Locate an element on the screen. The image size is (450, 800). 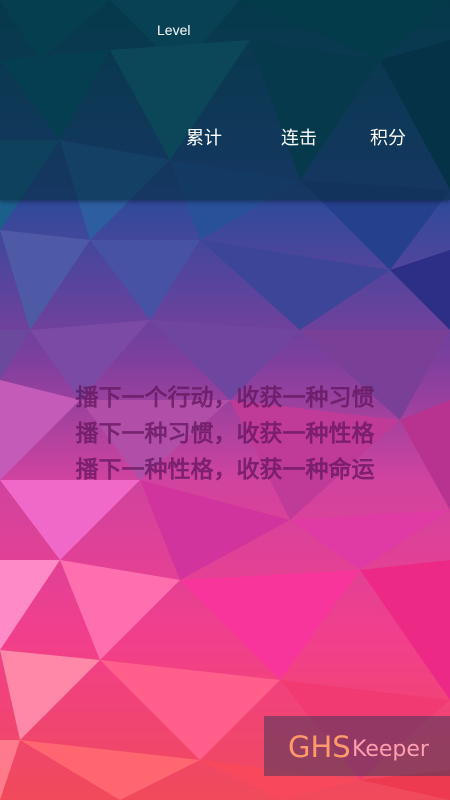
quote-line: 播下一种习惯，收获一种性格 is located at coordinates (225, 434).